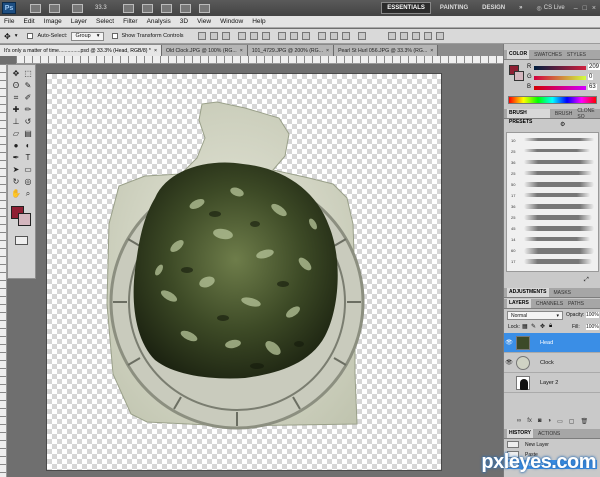 This screenshot has width=600, height=477. I want to click on lock-transparency-icon: ▦, so click(525, 326).